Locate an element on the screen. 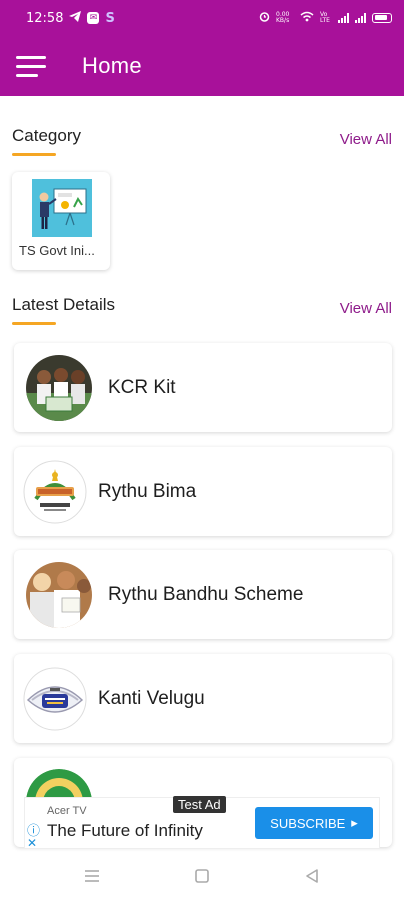 This screenshot has height=900, width=404. status-bar: 12:58 ✉ S 0.00 KB/s Vo LTE is located at coordinates (202, 18).